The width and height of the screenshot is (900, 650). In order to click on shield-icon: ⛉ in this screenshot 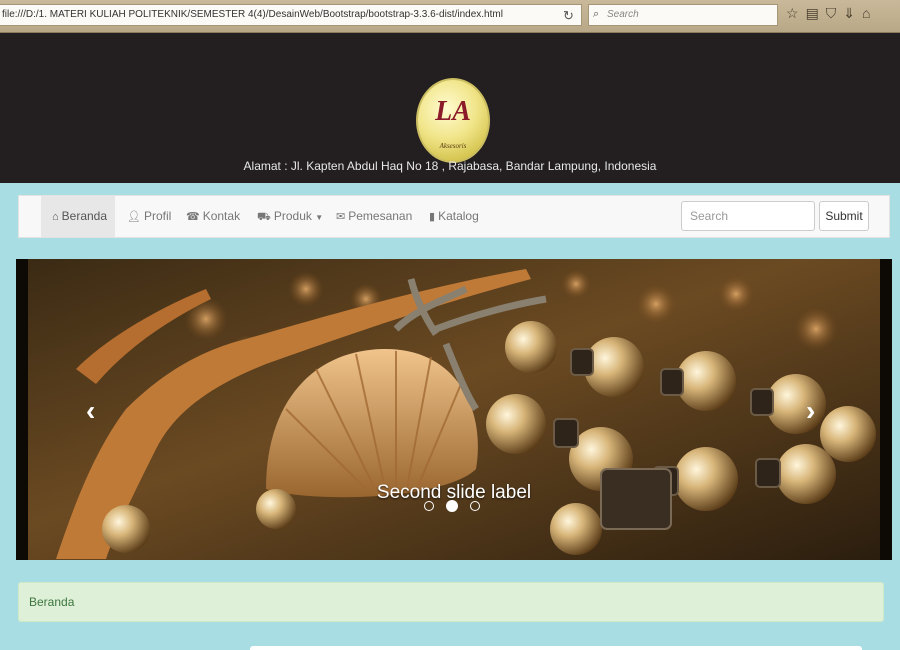, I will do `click(835, 13)`.